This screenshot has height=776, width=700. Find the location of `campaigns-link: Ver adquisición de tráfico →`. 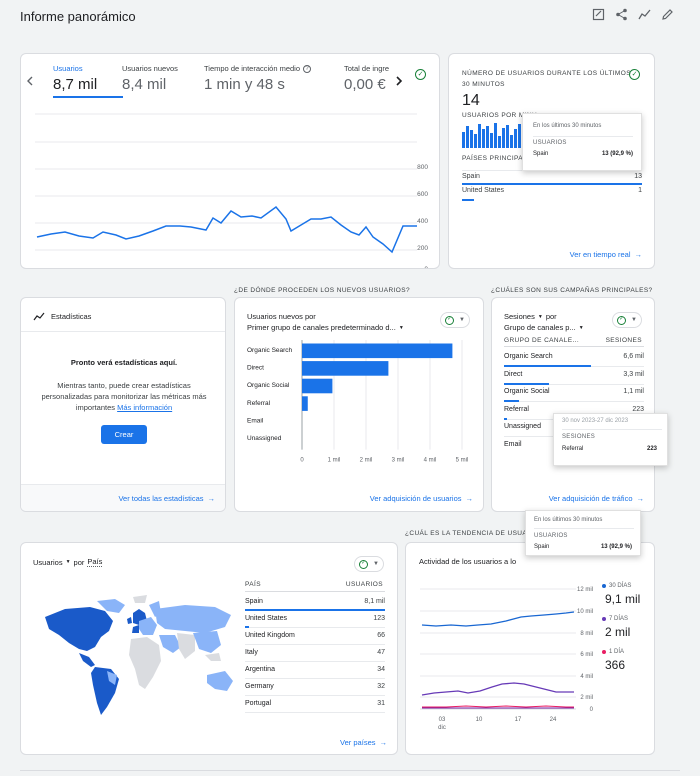

campaigns-link: Ver adquisición de tráfico → is located at coordinates (596, 498).